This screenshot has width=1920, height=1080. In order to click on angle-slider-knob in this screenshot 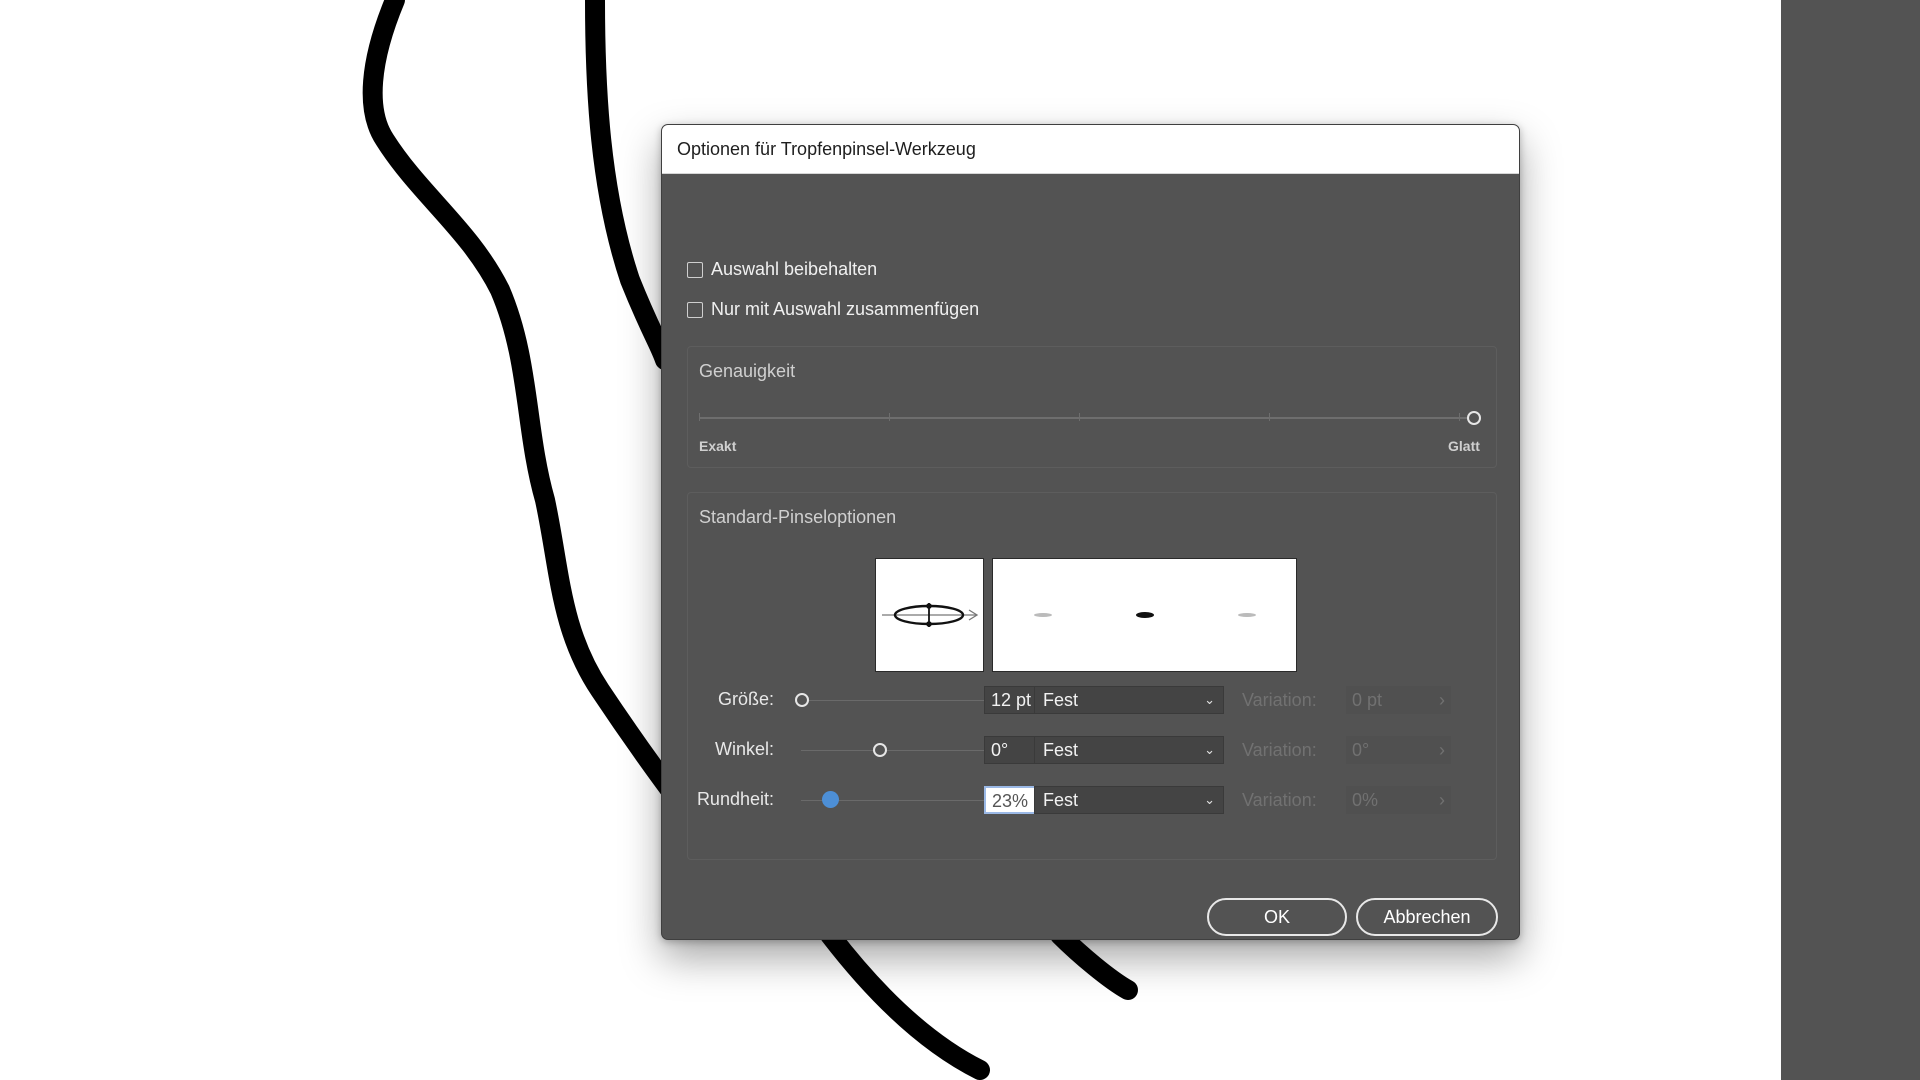, I will do `click(880, 750)`.